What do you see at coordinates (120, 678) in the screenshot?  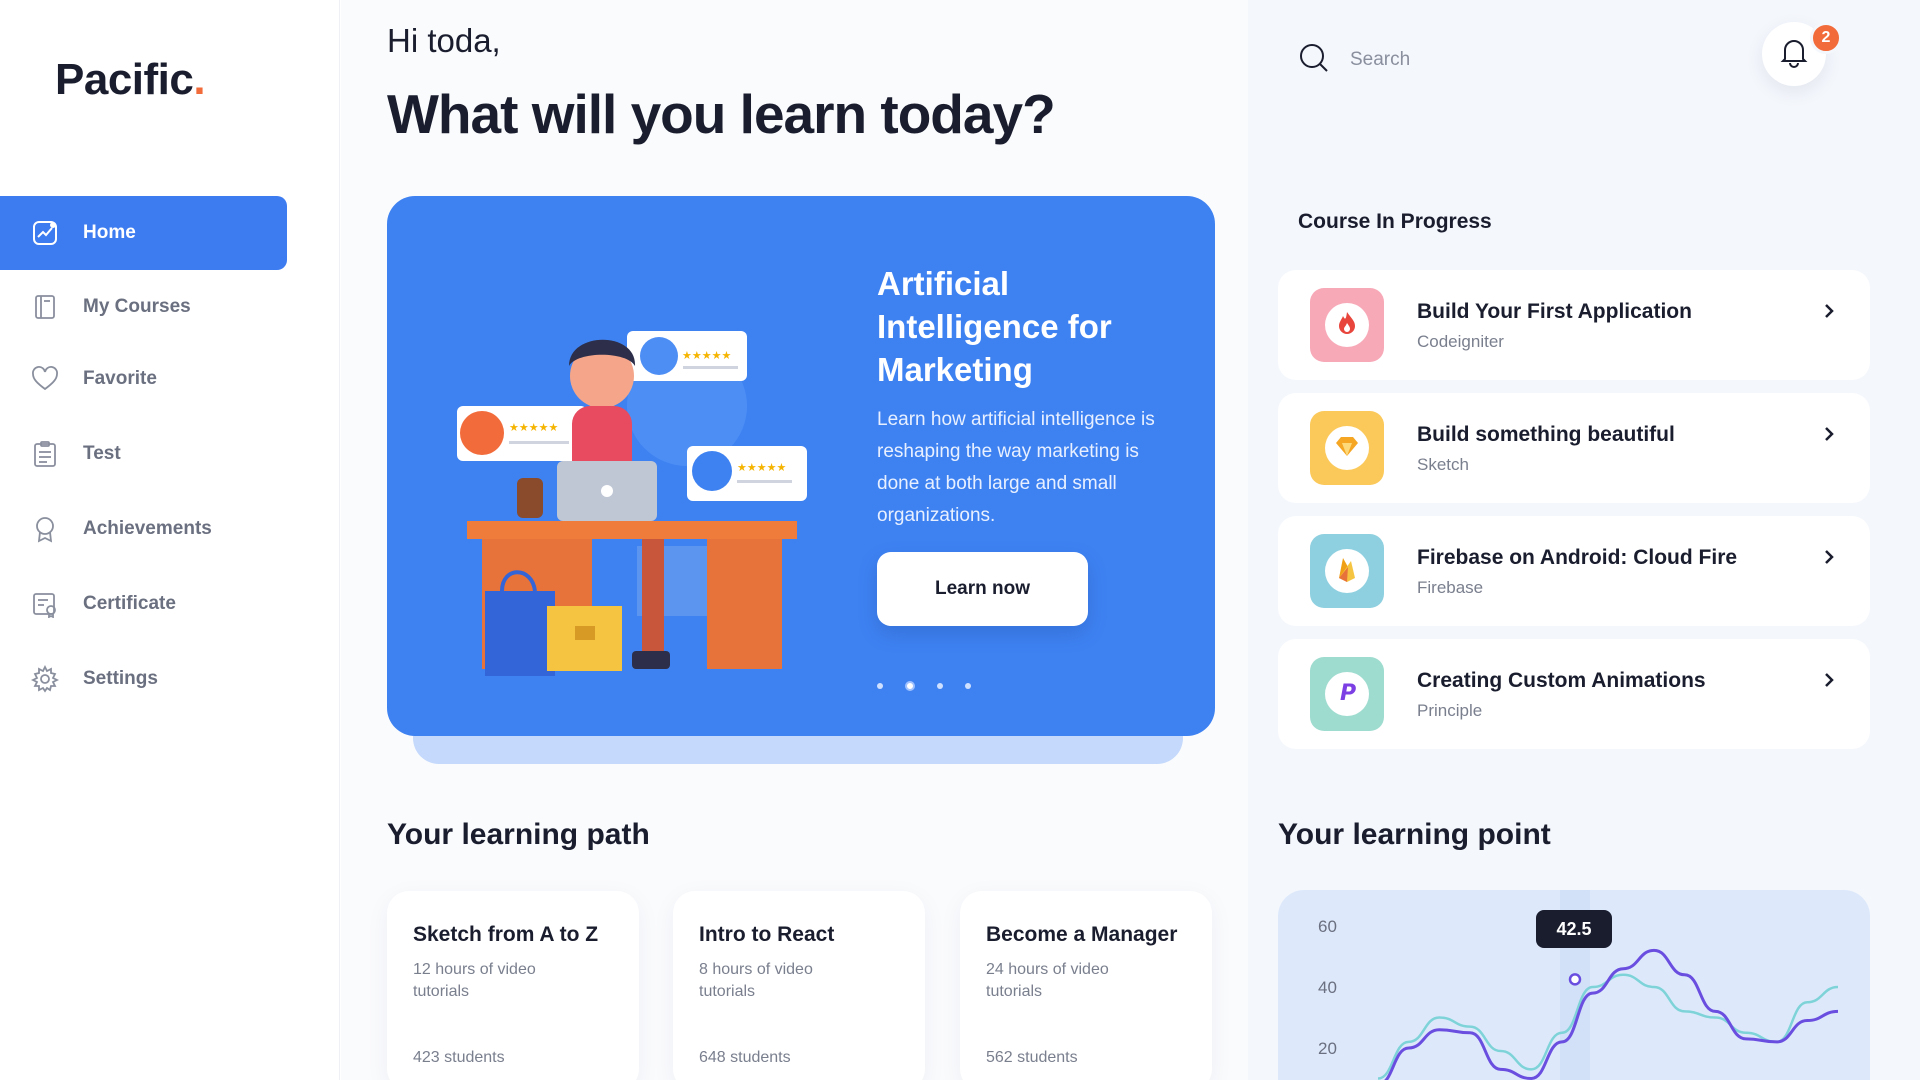 I see `sidebar-item-label: Settings` at bounding box center [120, 678].